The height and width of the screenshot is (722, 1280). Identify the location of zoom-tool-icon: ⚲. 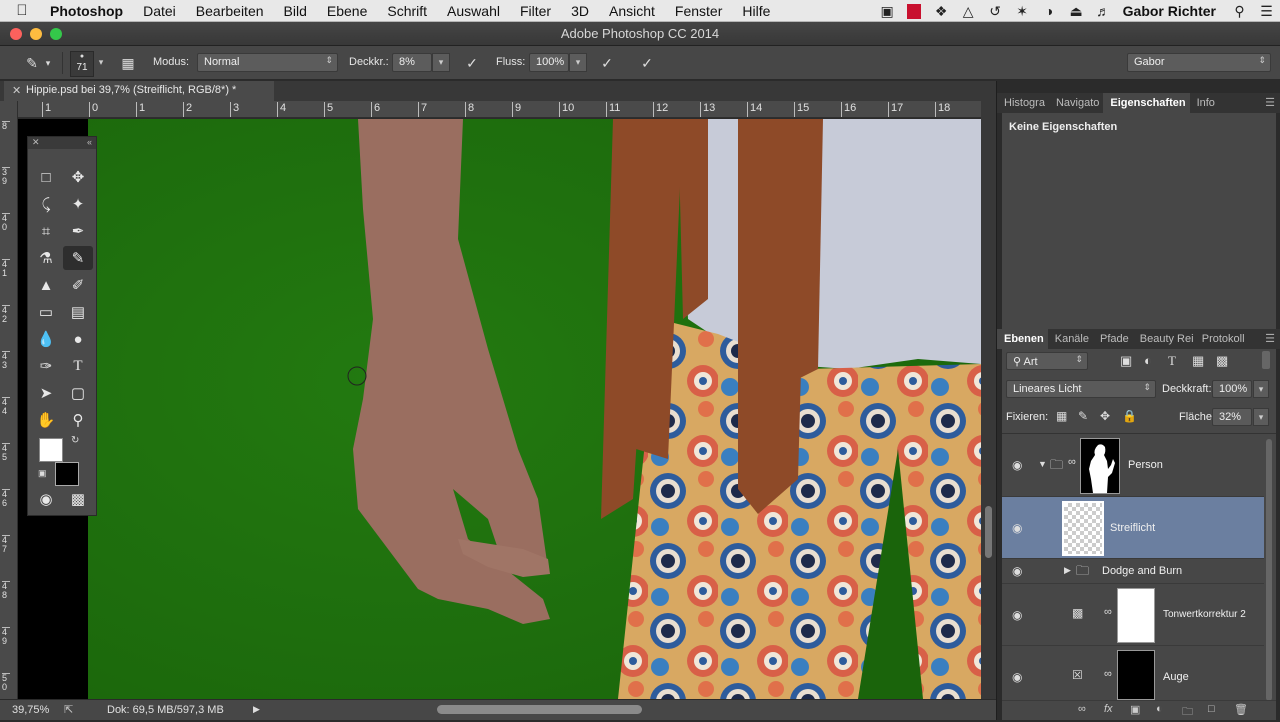
(78, 420).